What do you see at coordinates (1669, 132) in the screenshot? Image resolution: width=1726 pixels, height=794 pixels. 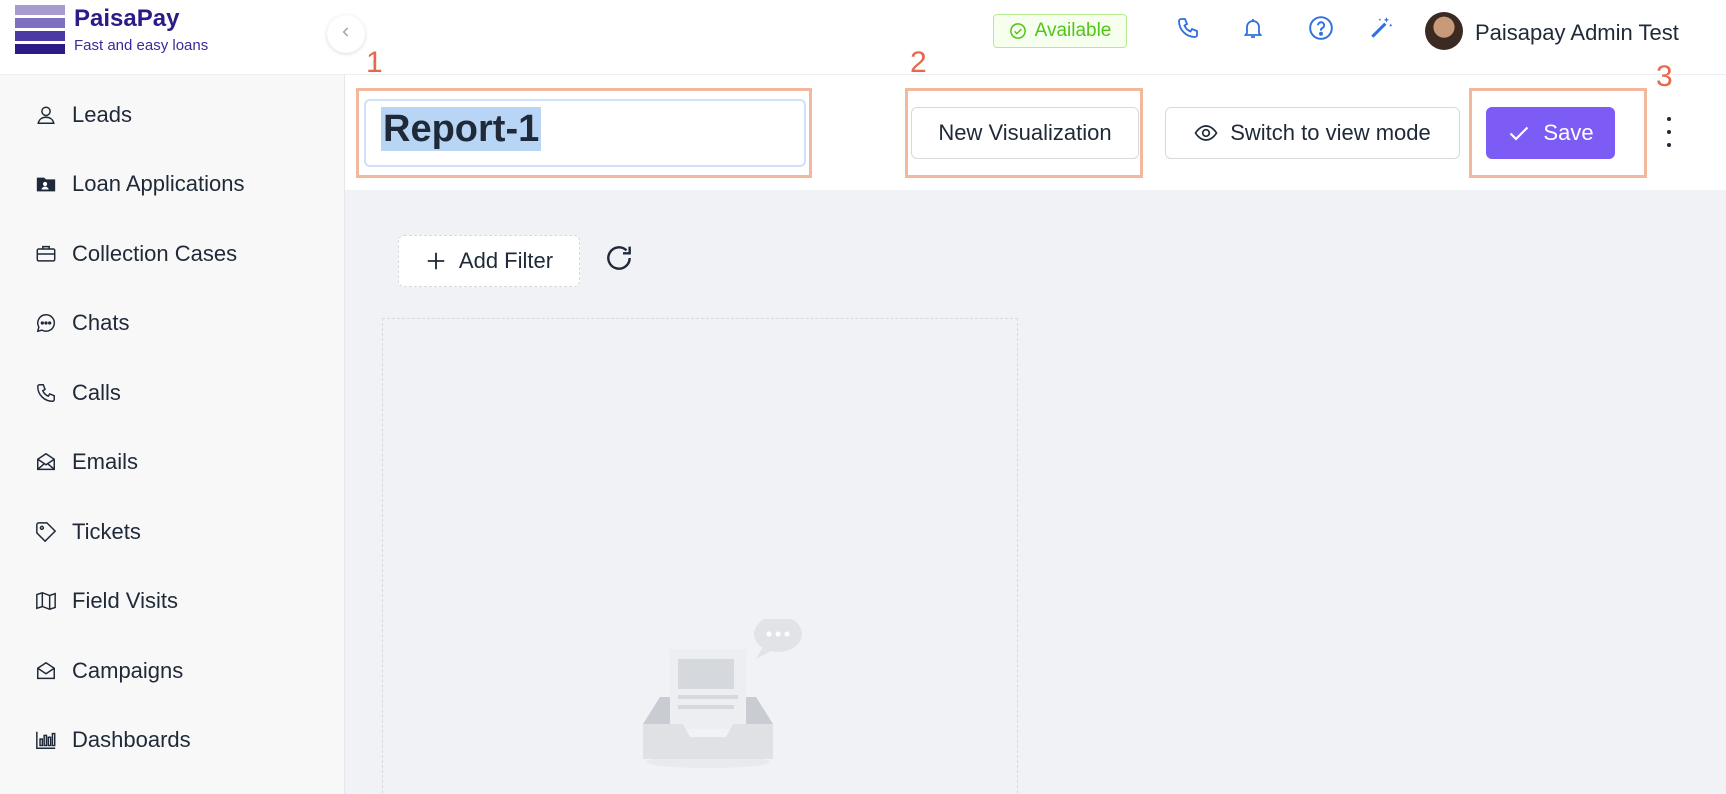 I see `more-options-button` at bounding box center [1669, 132].